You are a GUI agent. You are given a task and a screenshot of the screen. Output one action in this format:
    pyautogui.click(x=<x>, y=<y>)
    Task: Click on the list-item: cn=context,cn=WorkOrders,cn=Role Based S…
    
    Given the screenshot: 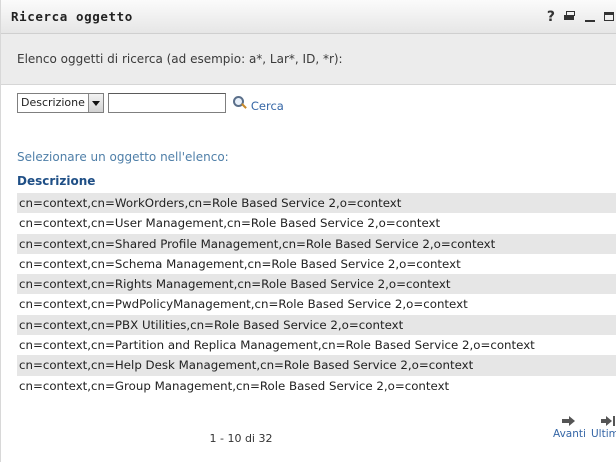 What is the action you would take?
    pyautogui.click(x=316, y=203)
    